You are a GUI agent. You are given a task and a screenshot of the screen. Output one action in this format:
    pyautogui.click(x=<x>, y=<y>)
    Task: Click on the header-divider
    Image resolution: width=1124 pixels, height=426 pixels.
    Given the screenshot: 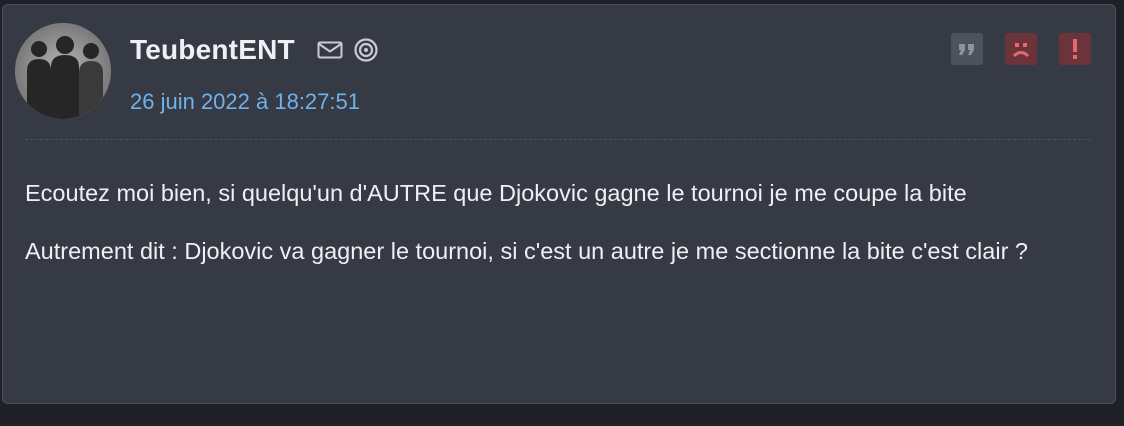 What is the action you would take?
    pyautogui.click(x=558, y=139)
    